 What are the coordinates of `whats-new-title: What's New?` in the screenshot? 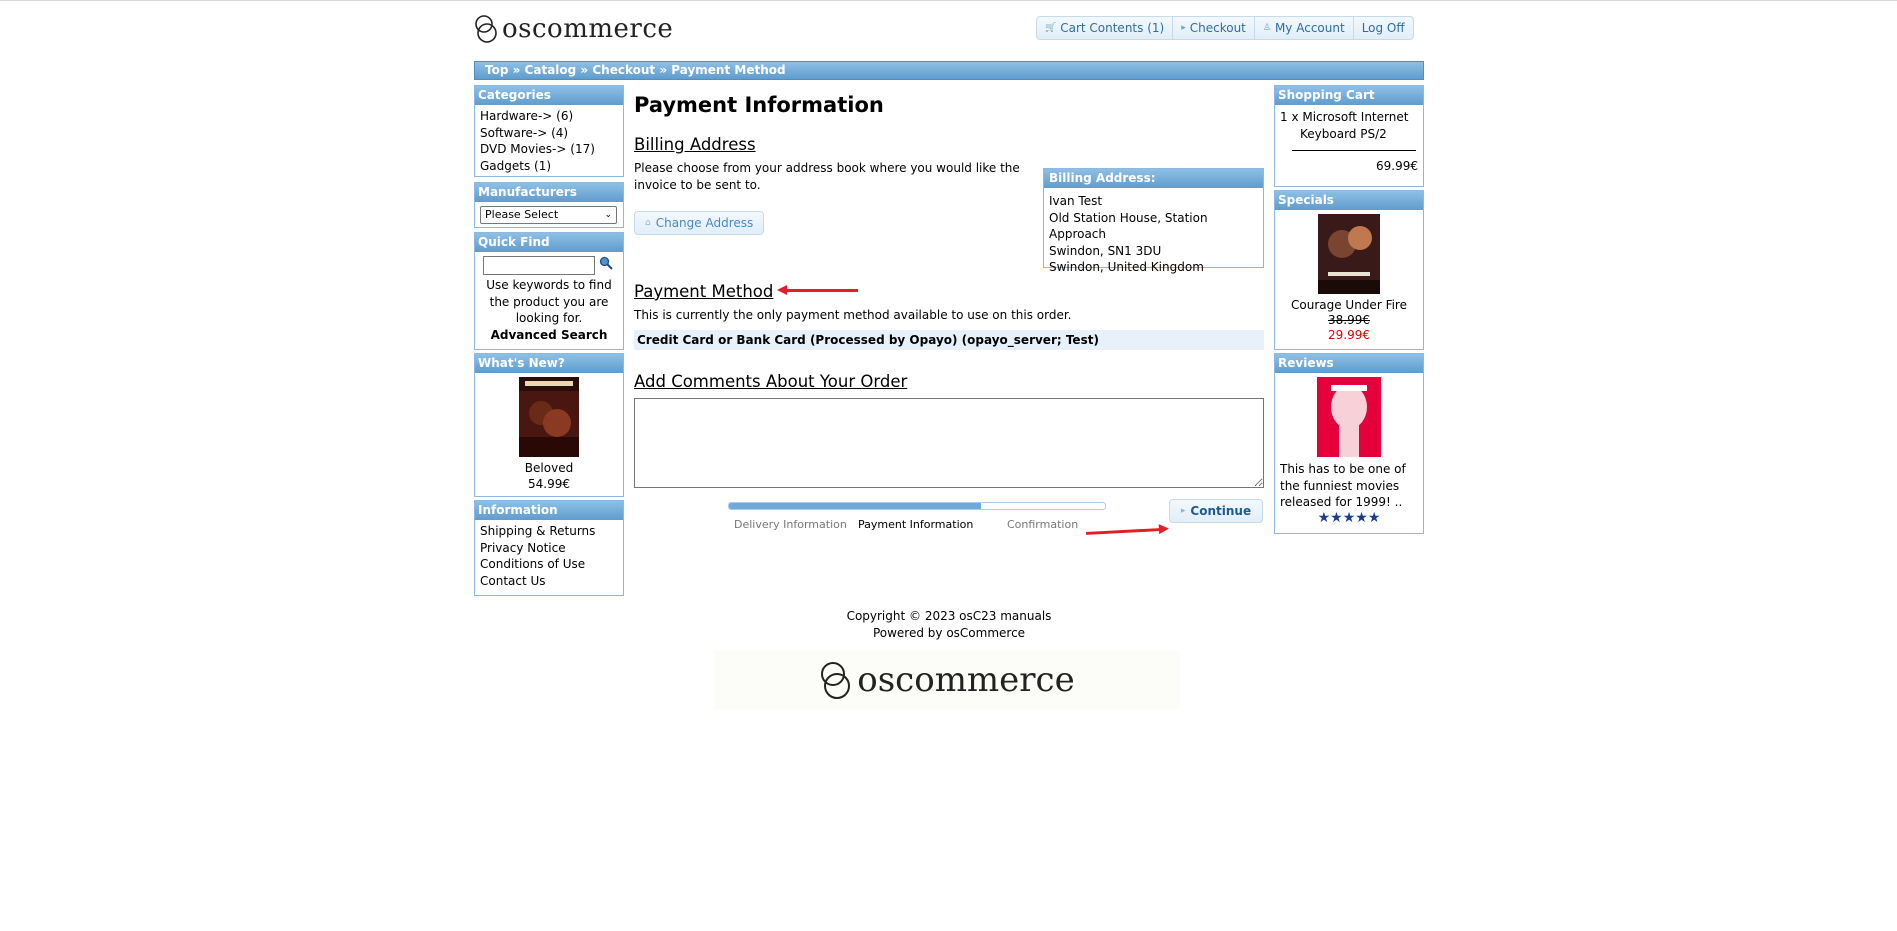 It's located at (549, 363).